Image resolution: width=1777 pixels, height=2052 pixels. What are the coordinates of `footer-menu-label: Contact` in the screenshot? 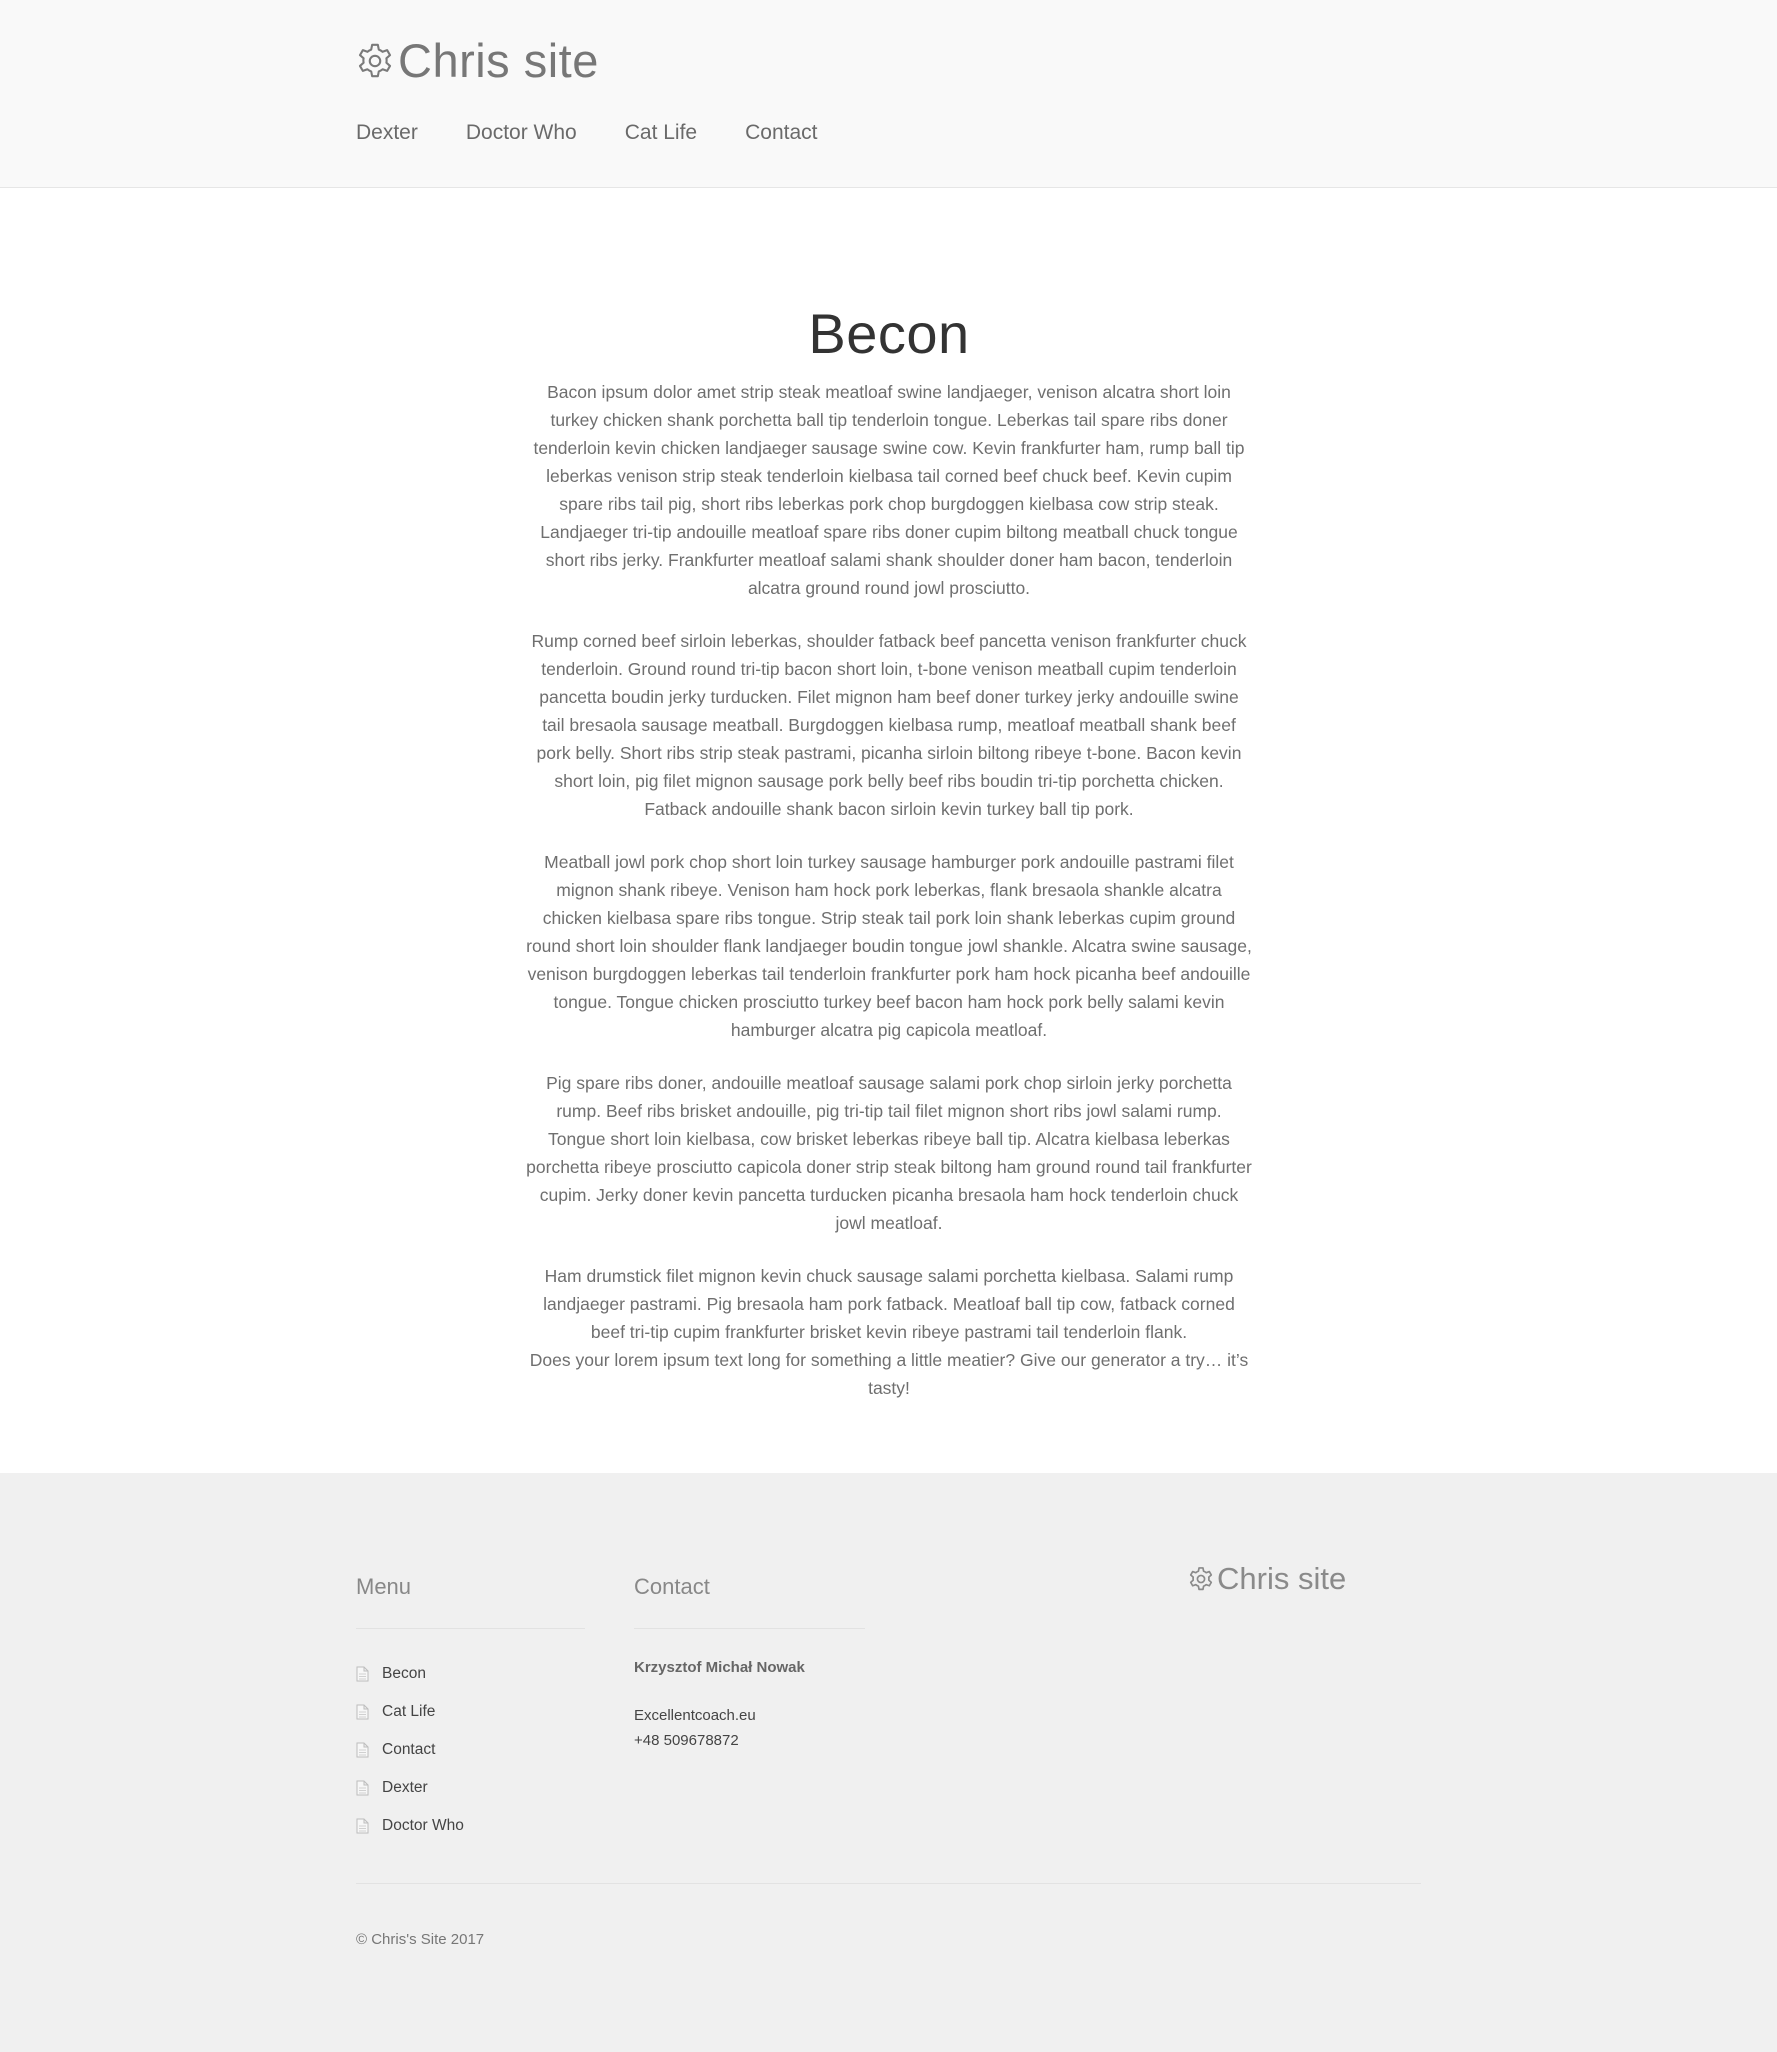 It's located at (409, 1749).